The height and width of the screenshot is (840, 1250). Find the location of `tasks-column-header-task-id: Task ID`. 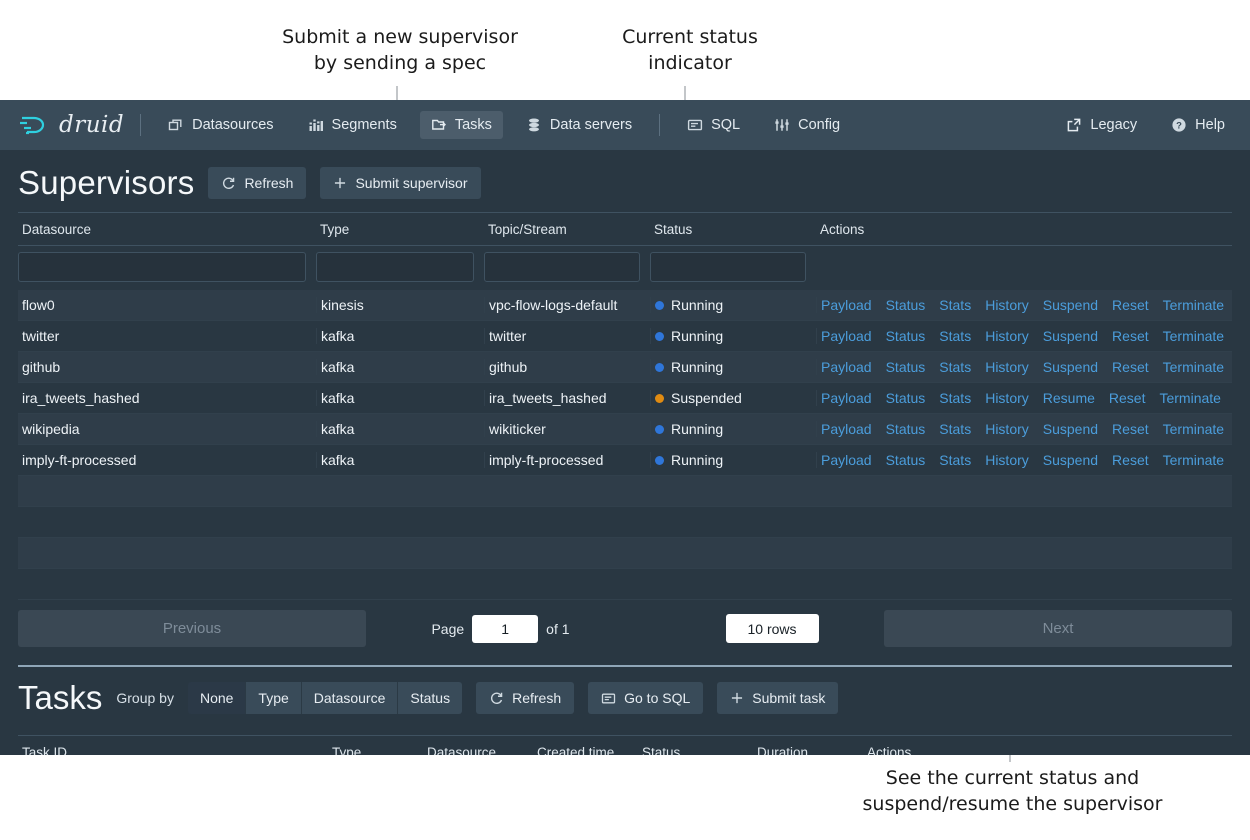

tasks-column-header-task-id: Task ID is located at coordinates (173, 750).